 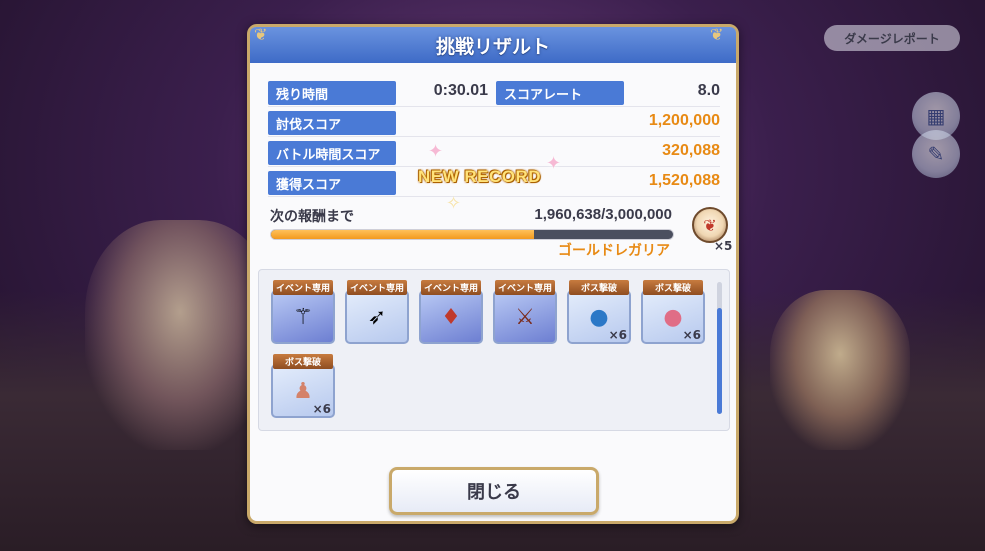 What do you see at coordinates (460, 90) in the screenshot?
I see `remaining-time-value: 0:30.01` at bounding box center [460, 90].